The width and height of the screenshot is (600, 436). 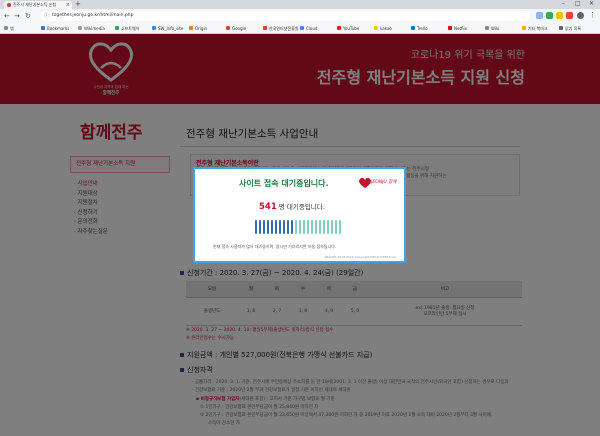 What do you see at coordinates (268, 207) in the screenshot?
I see `wait-count: 541` at bounding box center [268, 207].